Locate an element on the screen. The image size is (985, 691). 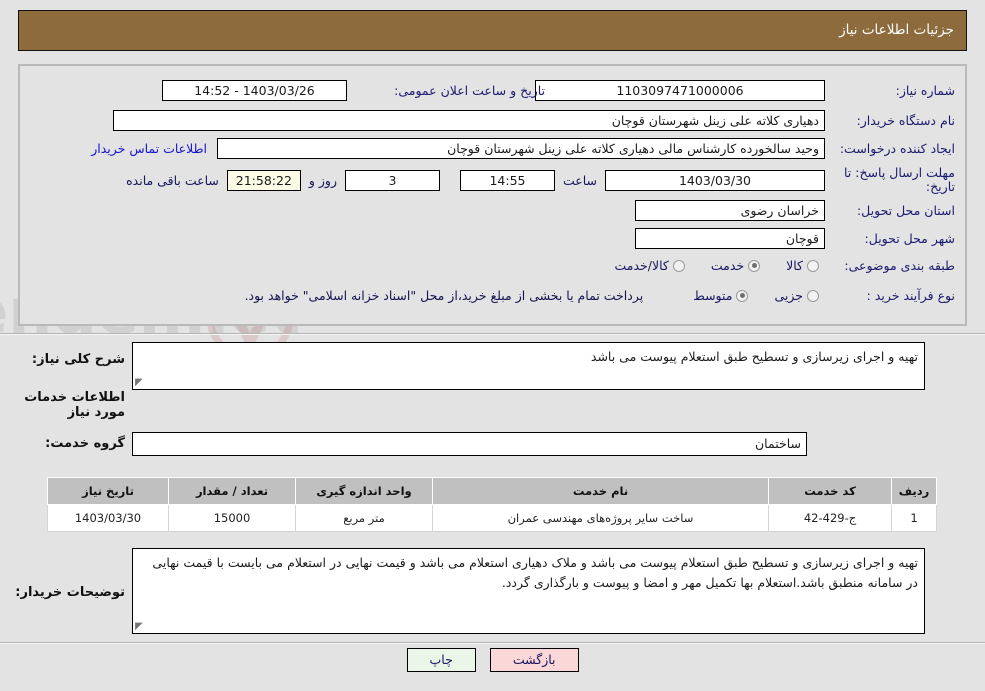
services-section-title: اطلاعات خدمات مورد نیاز is located at coordinates (74, 405).